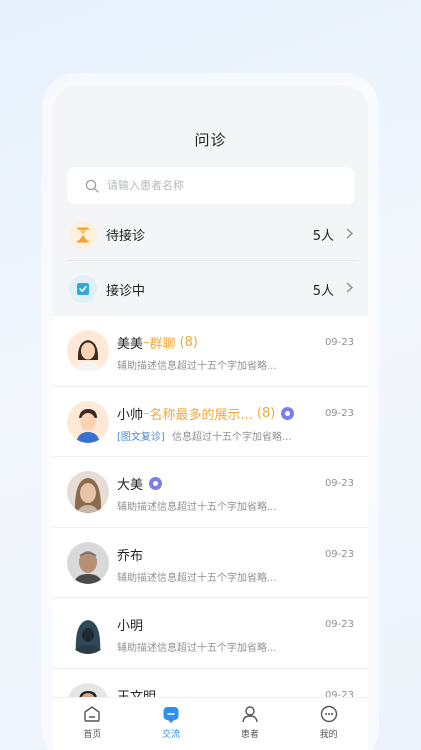 The image size is (421, 750). I want to click on tab-patients: 患者, so click(250, 722).